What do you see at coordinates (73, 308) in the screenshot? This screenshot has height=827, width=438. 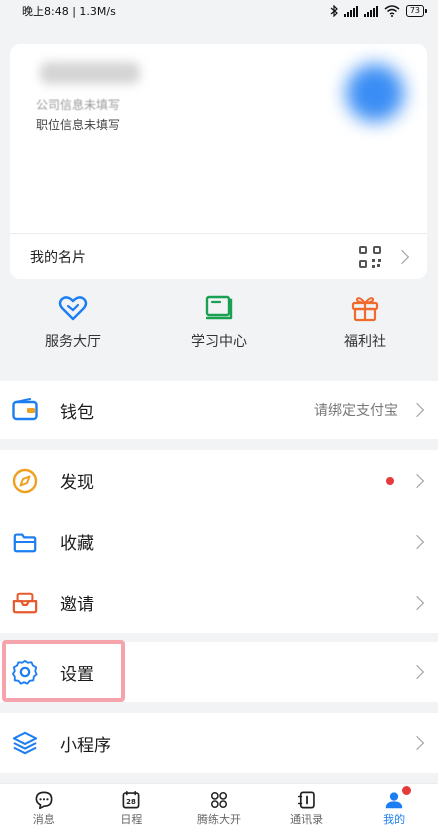 I see `heart-outline-icon` at bounding box center [73, 308].